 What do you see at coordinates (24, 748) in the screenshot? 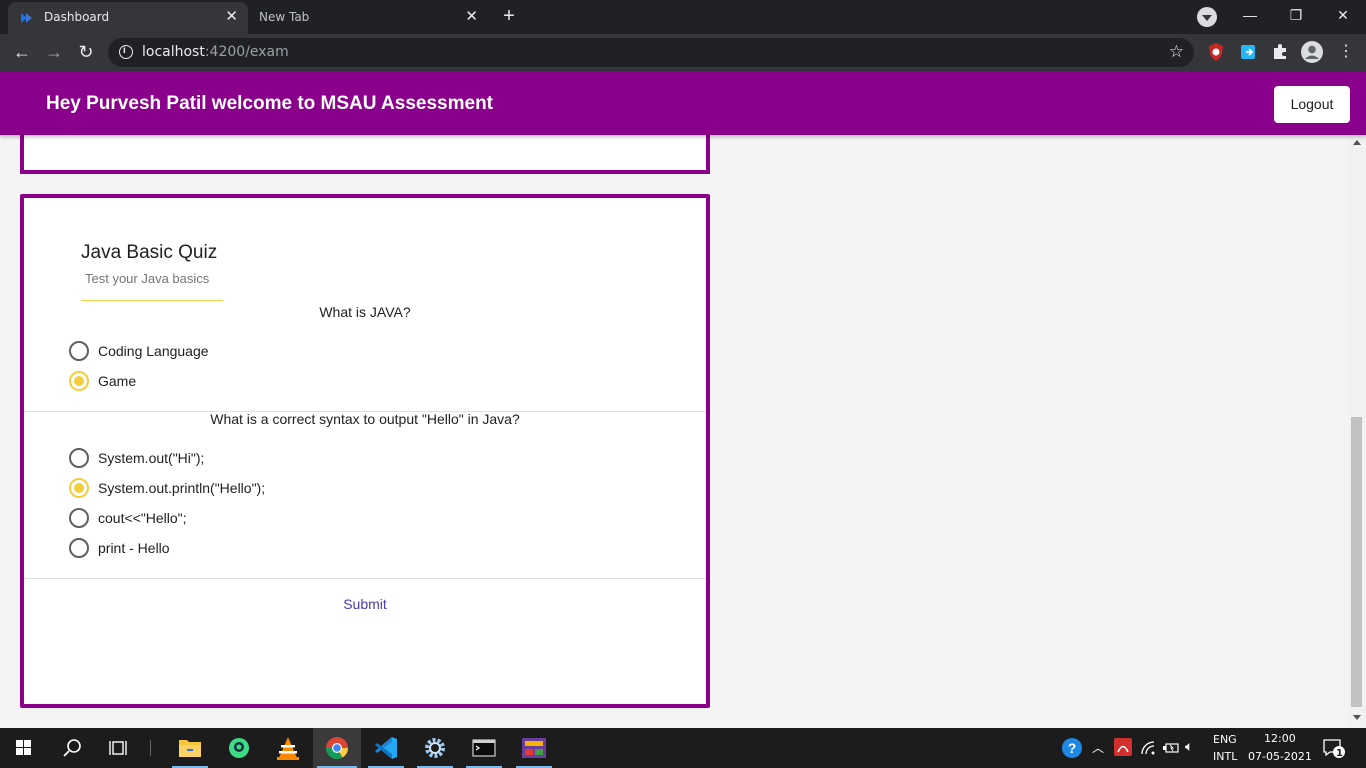
I see `start-icon` at bounding box center [24, 748].